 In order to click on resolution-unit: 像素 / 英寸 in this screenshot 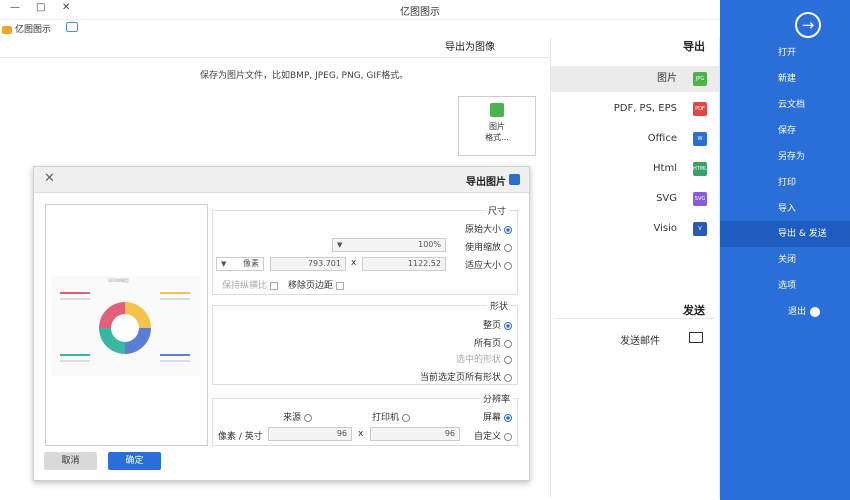, I will do `click(240, 437)`.